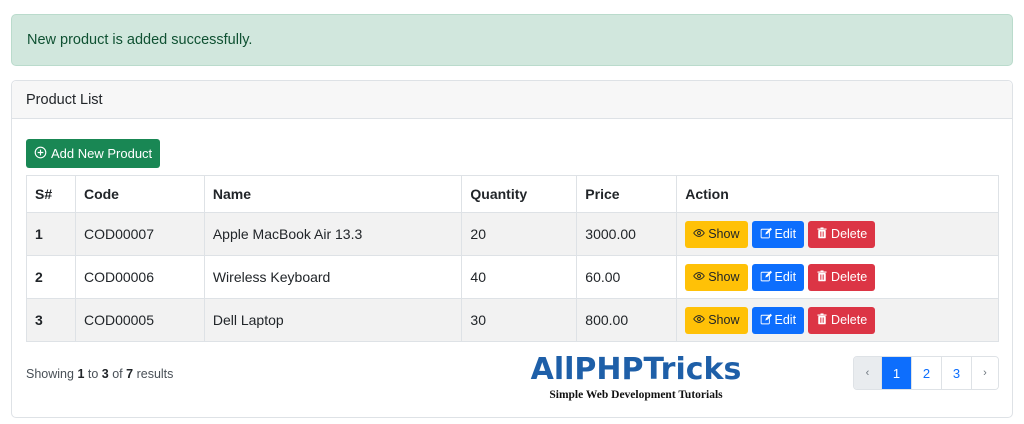 Image resolution: width=1024 pixels, height=424 pixels. What do you see at coordinates (627, 194) in the screenshot?
I see `column-header-price: Price` at bounding box center [627, 194].